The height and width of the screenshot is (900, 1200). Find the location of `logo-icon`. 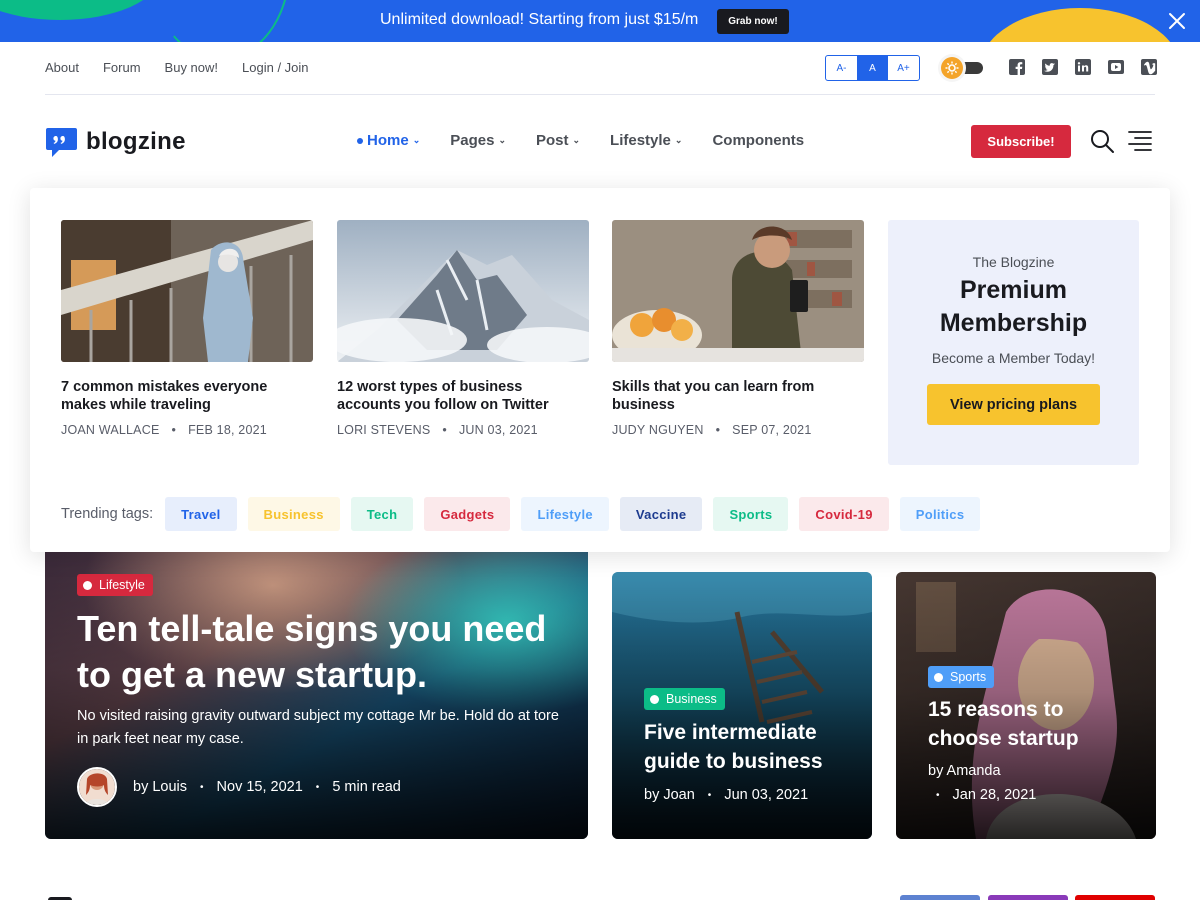

logo-icon is located at coordinates (61, 142).